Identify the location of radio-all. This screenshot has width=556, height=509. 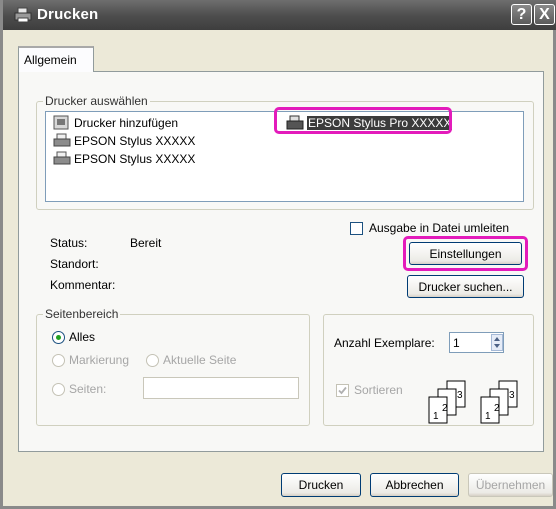
(58, 337).